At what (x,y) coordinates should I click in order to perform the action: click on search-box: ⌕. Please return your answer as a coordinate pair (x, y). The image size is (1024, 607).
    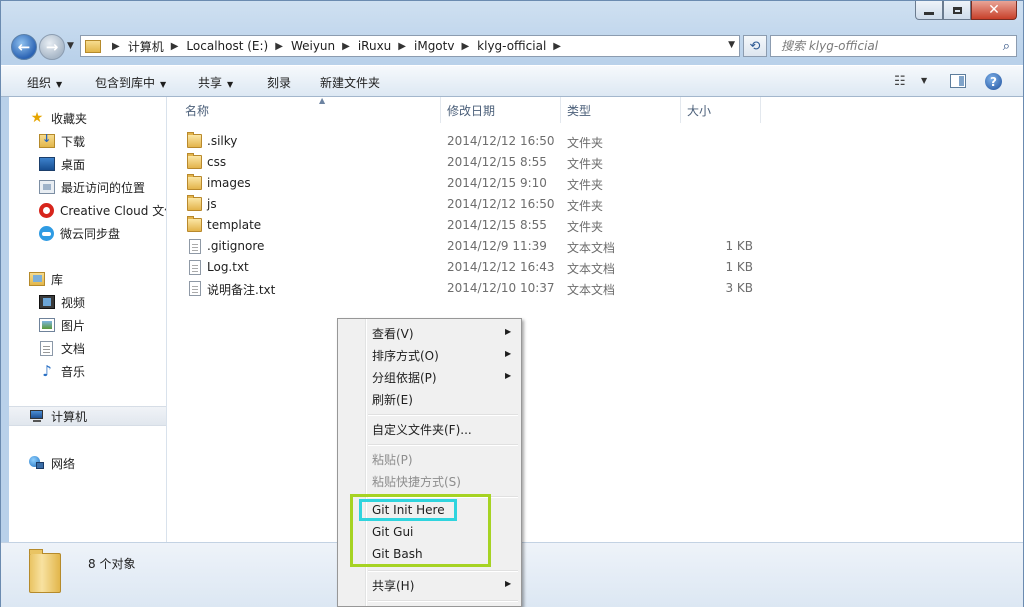
    Looking at the image, I should click on (893, 46).